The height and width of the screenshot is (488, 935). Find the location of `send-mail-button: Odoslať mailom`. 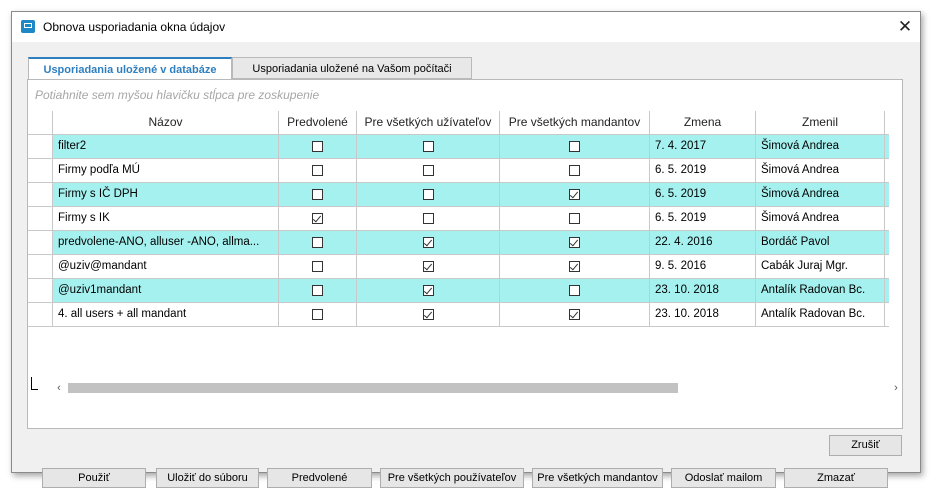

send-mail-button: Odoslať mailom is located at coordinates (723, 478).